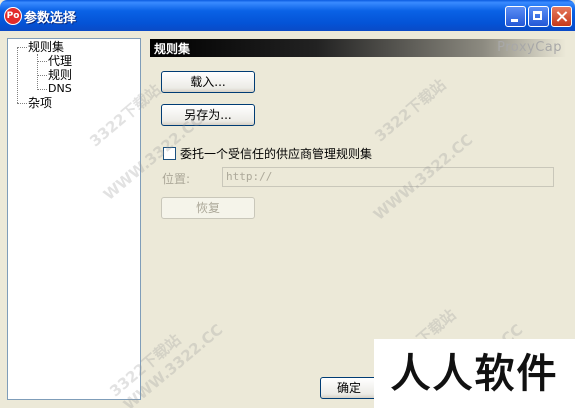 Image resolution: width=575 pixels, height=408 pixels. Describe the element at coordinates (287, 15) in the screenshot. I see `title-bar: Po 参数选择` at that location.